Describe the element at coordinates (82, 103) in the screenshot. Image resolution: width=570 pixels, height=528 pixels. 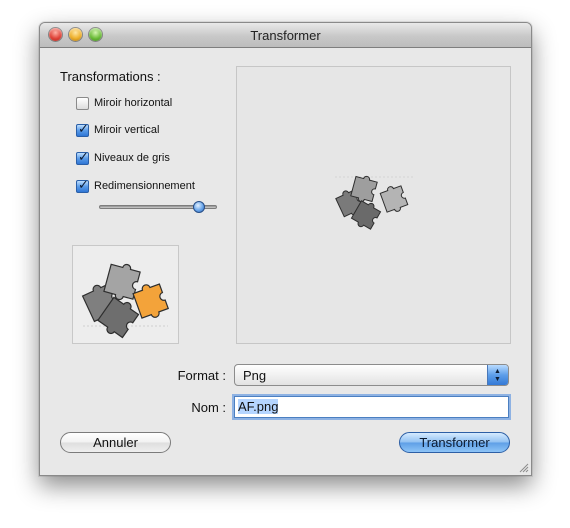
I see `checkbox-box` at that location.